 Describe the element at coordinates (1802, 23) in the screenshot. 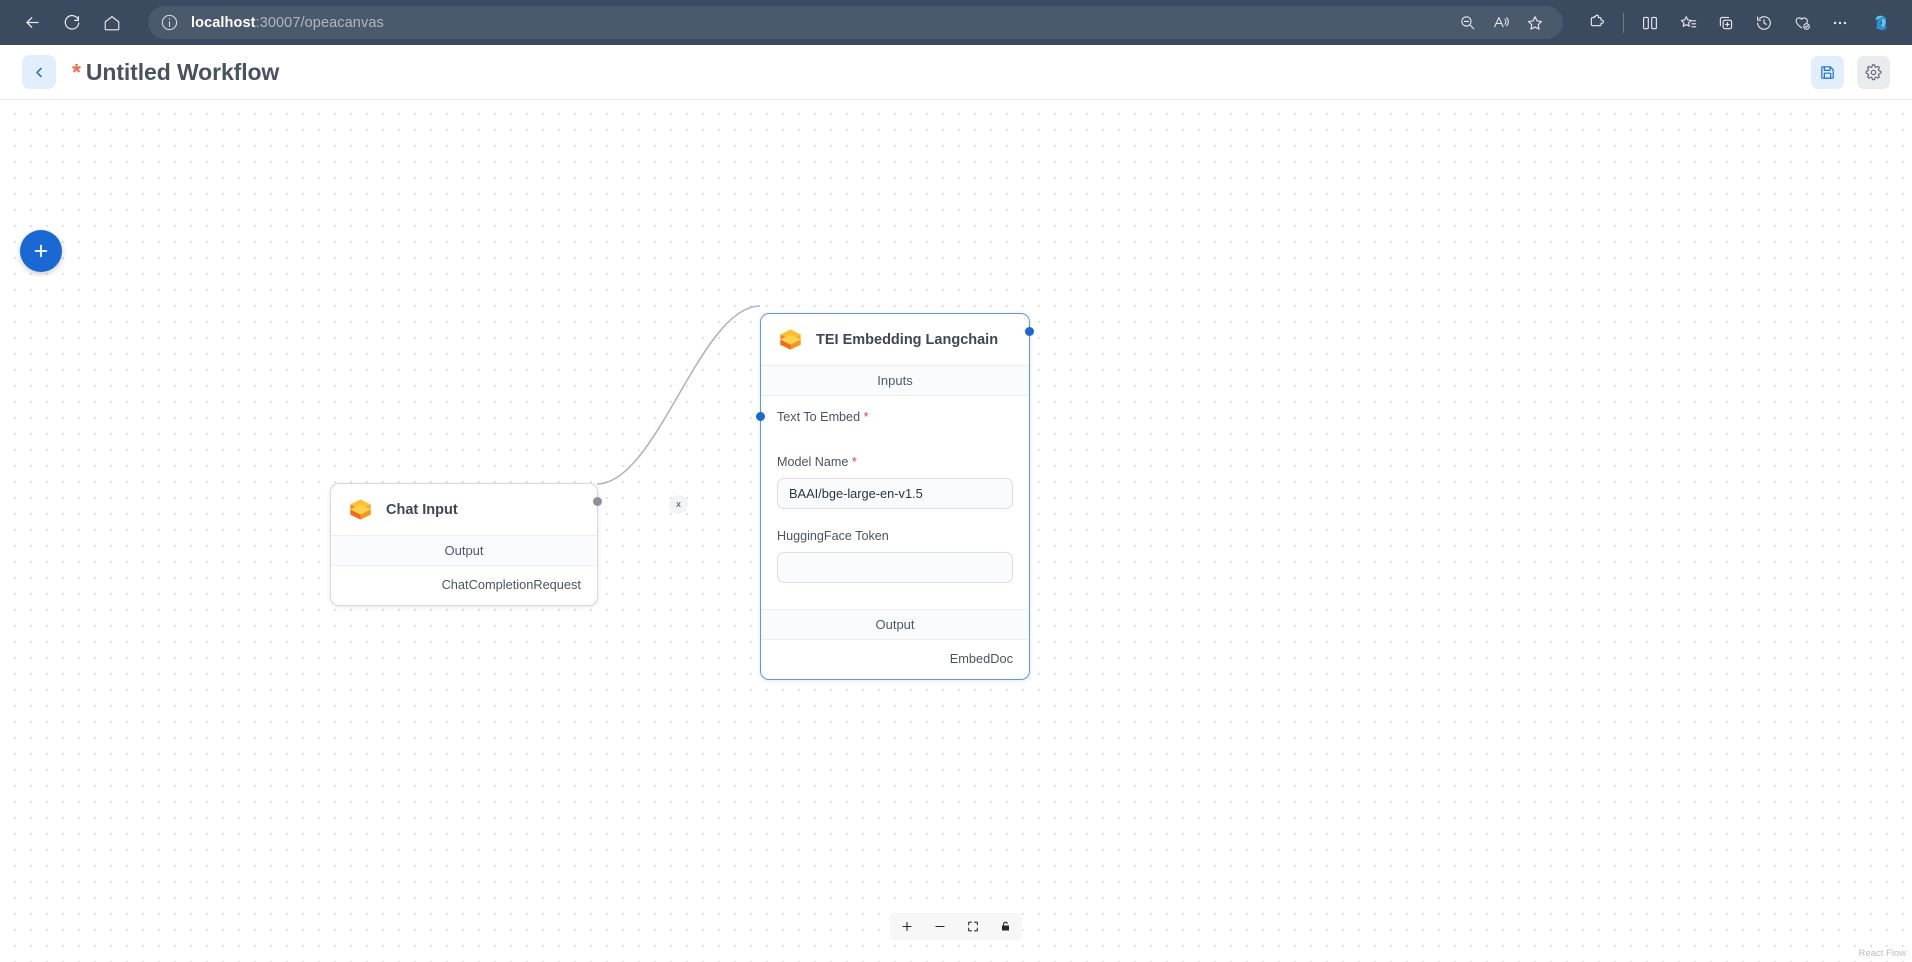

I see `favorites-verified-icon` at that location.